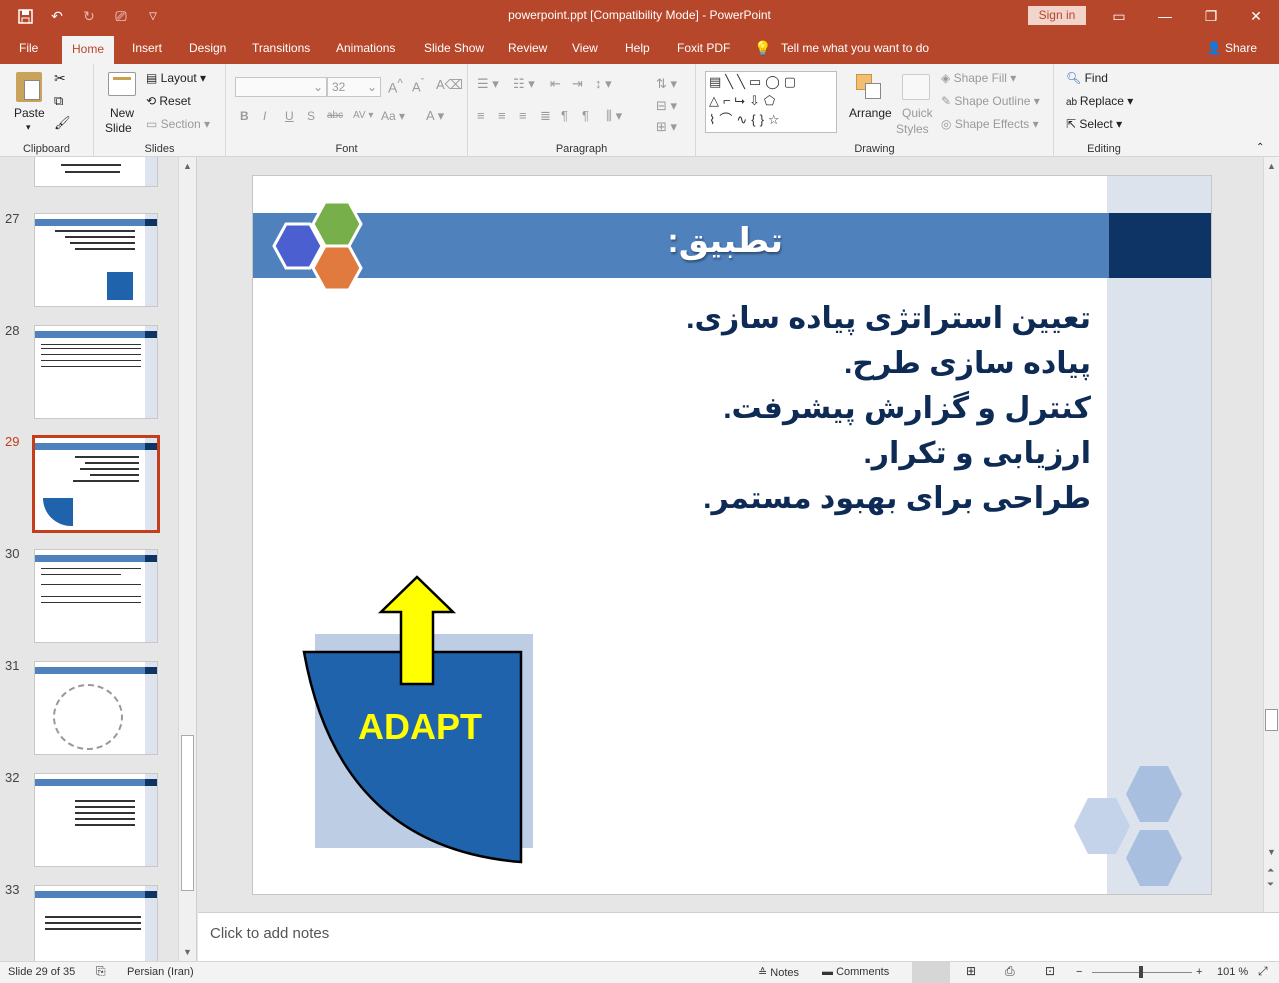 This screenshot has height=983, width=1279. Describe the element at coordinates (363, 115) in the screenshot. I see `character-spacing-icon: AV ▾` at that location.